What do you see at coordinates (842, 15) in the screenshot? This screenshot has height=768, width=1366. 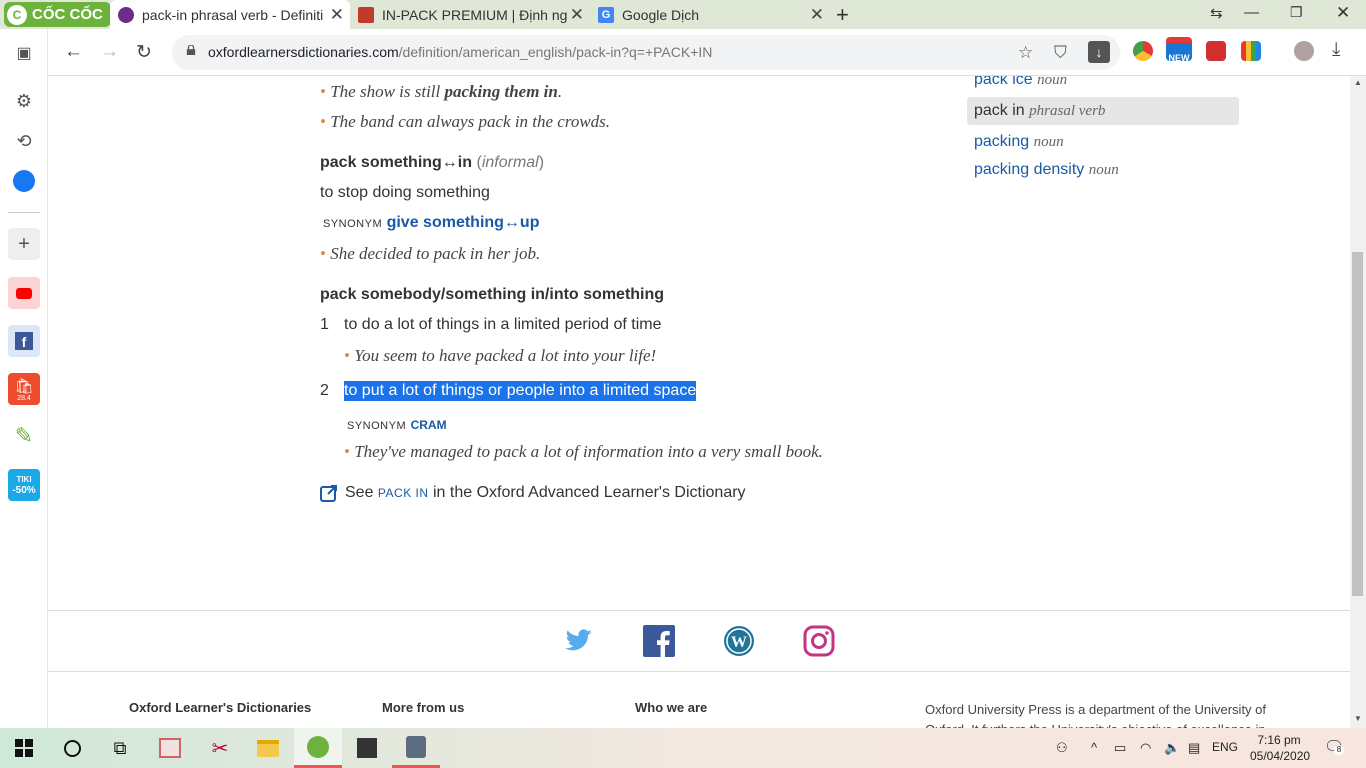 I see `new-tab-button: +` at bounding box center [842, 15].